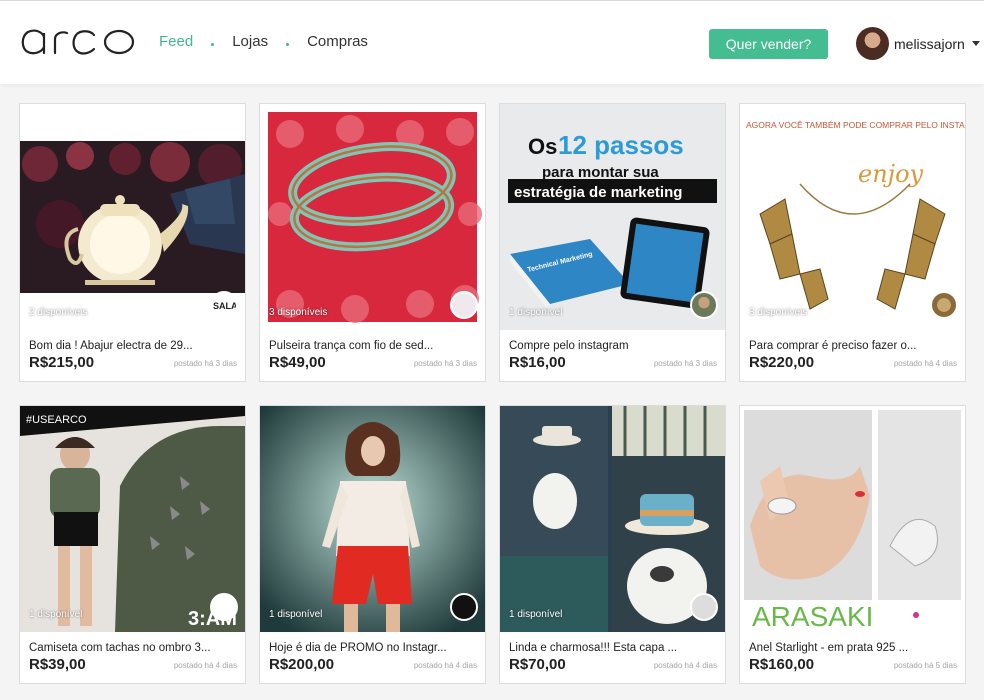  What do you see at coordinates (600, 172) in the screenshot?
I see `image-headline-3: para montar sua` at bounding box center [600, 172].